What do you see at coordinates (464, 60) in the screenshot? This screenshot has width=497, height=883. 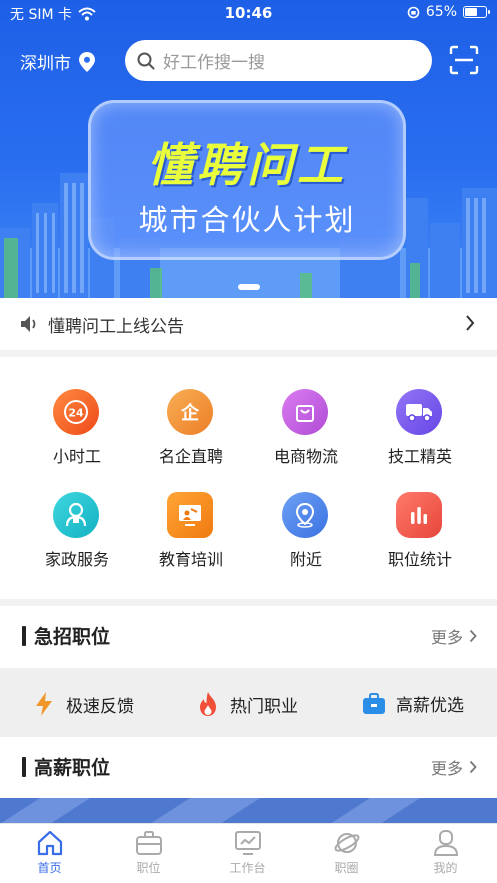 I see `scan-icon` at bounding box center [464, 60].